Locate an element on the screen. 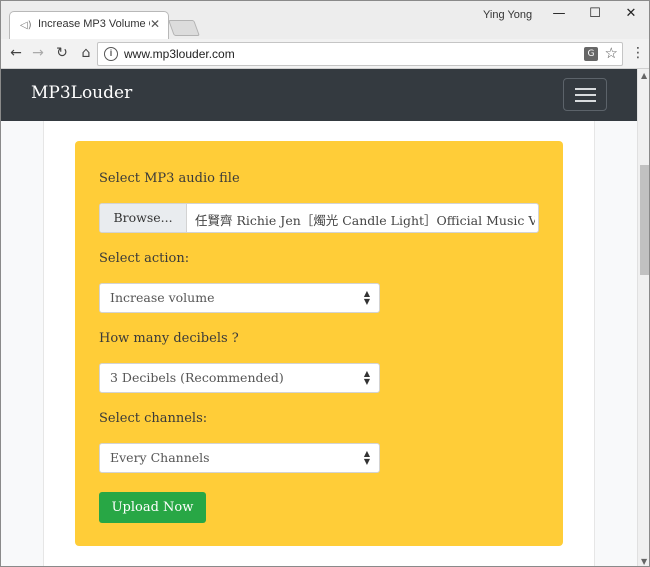  maximize-icon: ☐ is located at coordinates (595, 14).